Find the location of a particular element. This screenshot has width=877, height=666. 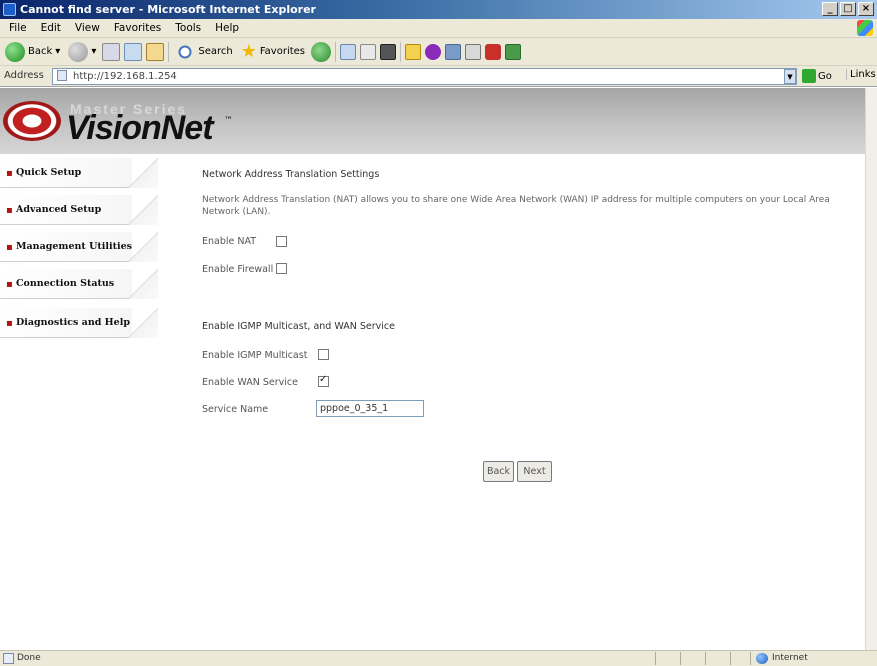

back-arrow-icon is located at coordinates (15, 51).